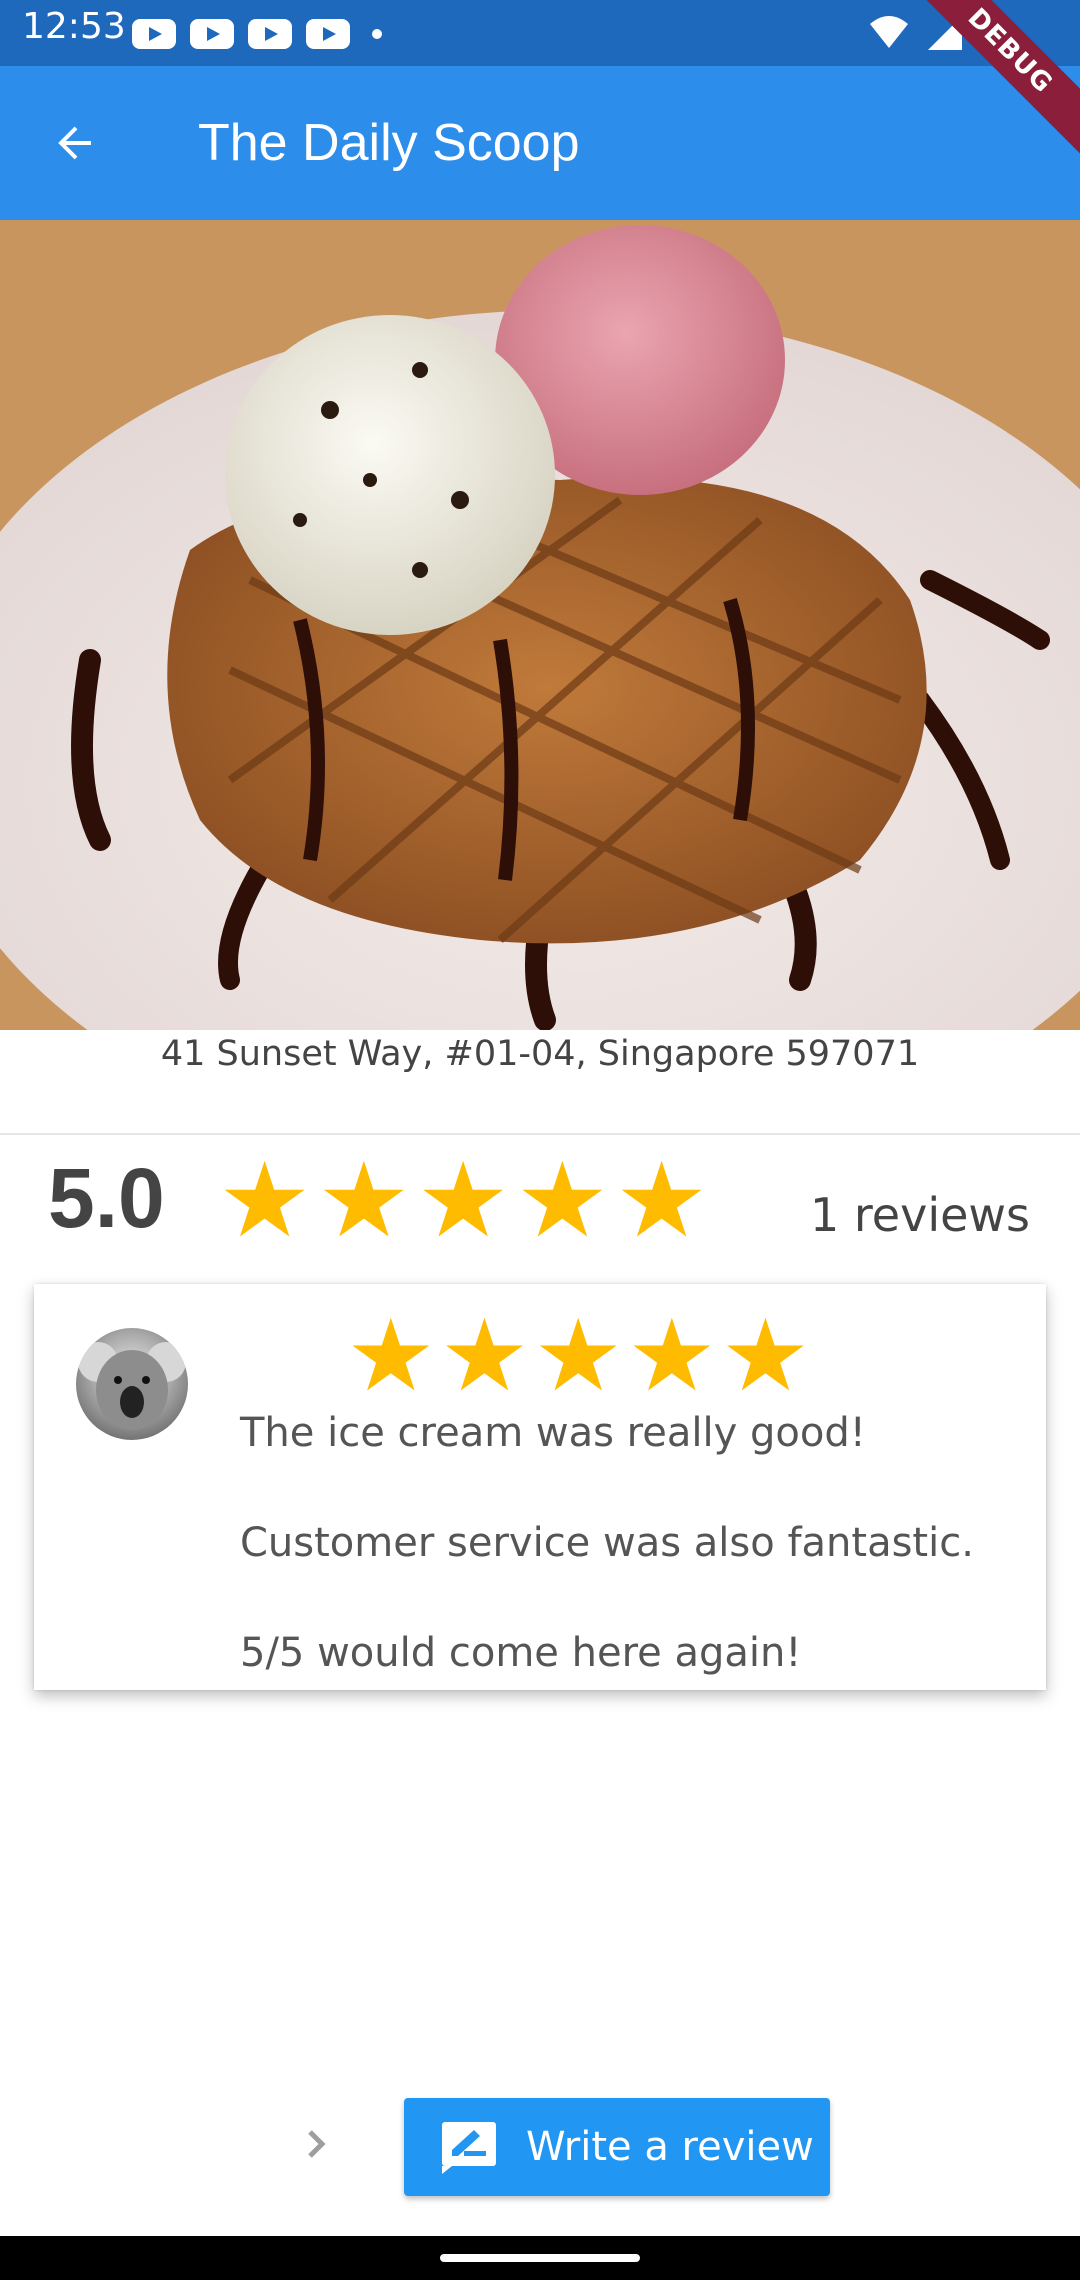  I want to click on divider, so click(540, 1134).